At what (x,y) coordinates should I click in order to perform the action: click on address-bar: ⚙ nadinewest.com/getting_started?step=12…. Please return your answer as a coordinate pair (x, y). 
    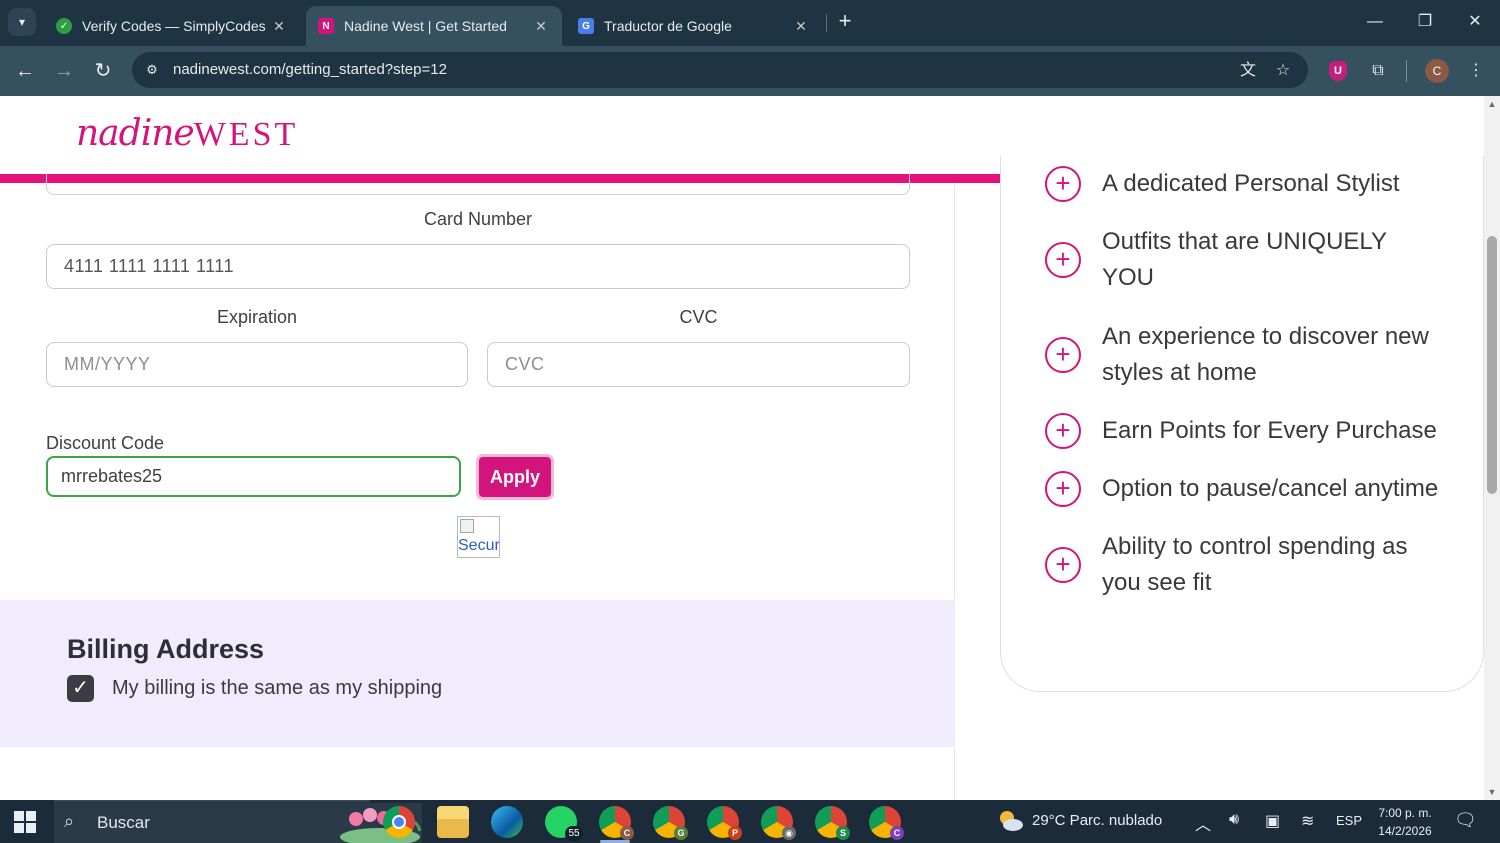
    Looking at the image, I should click on (720, 70).